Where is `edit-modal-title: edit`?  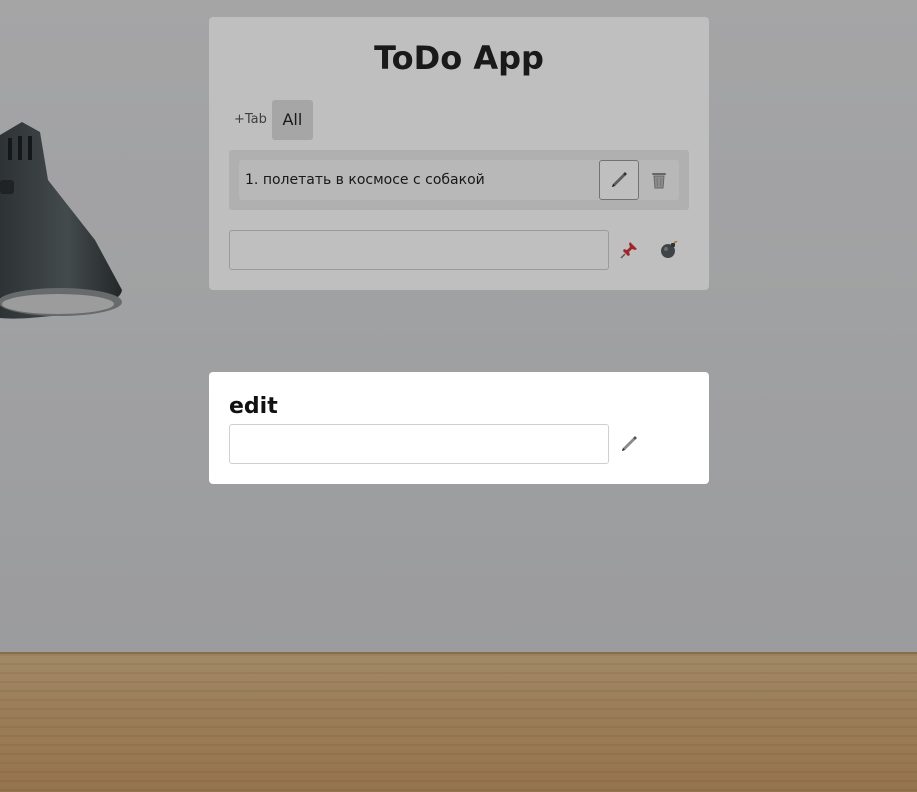 edit-modal-title: edit is located at coordinates (253, 406).